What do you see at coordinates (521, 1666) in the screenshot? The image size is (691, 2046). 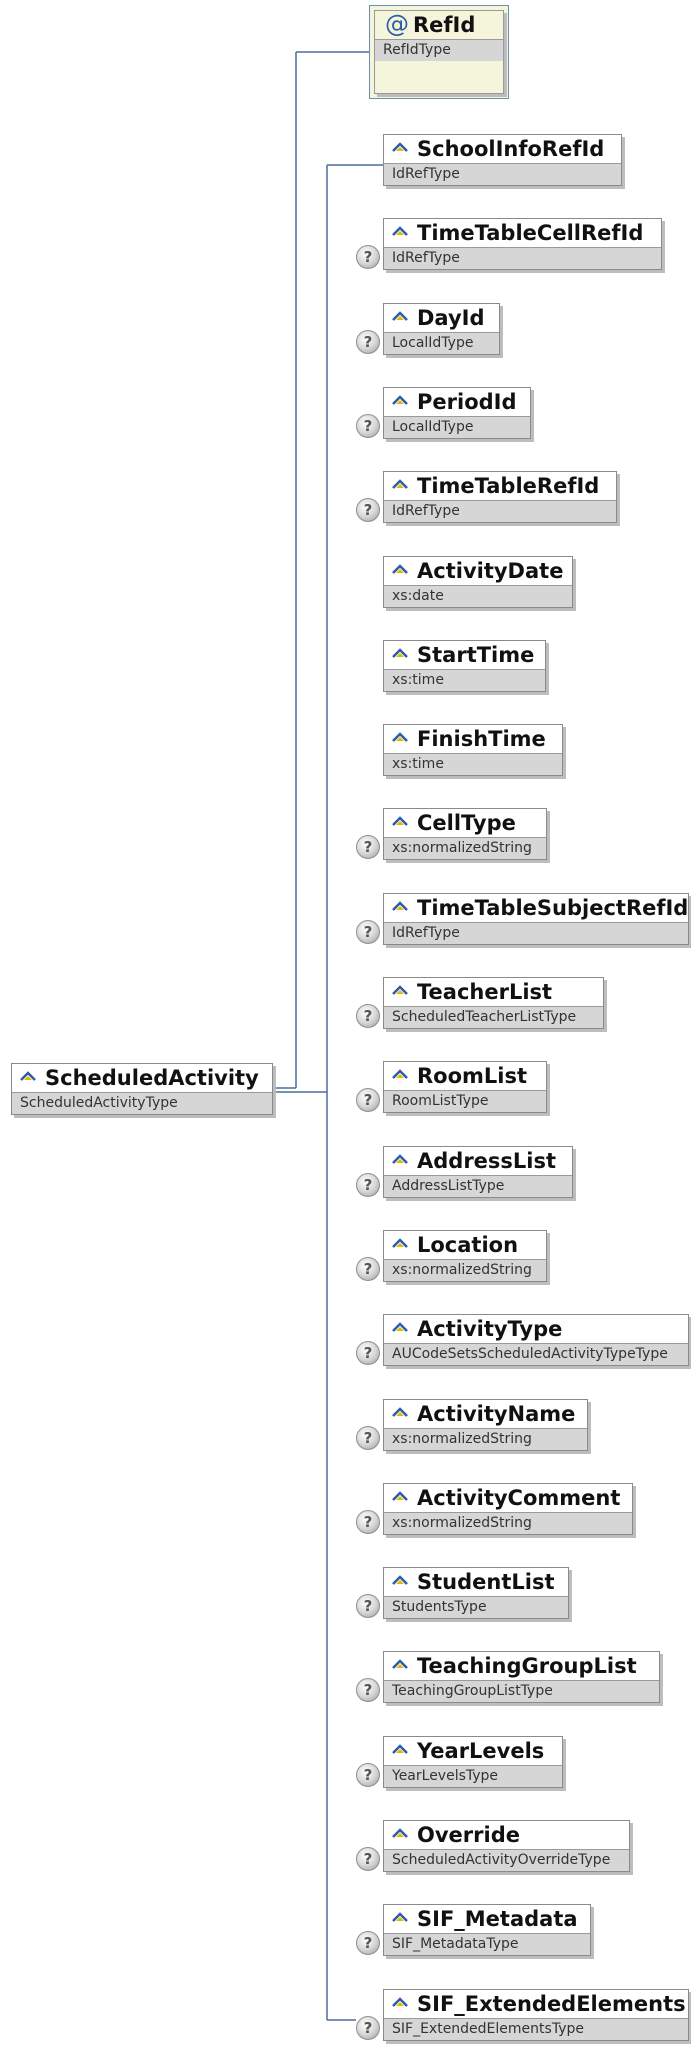 I see `element-name: TeachingGroupList` at bounding box center [521, 1666].